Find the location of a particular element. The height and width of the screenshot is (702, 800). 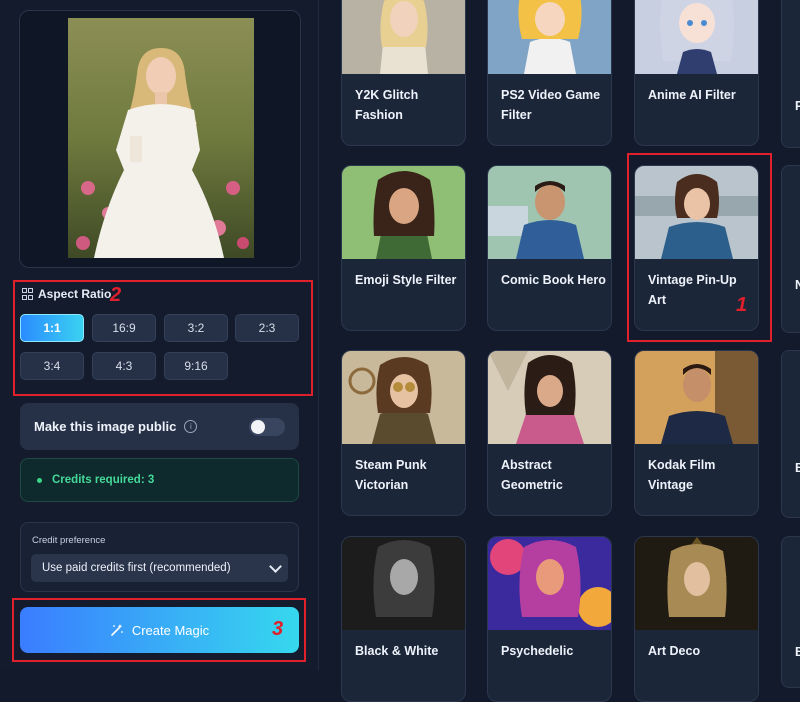

style-card-title: Steam Punk Victorian is located at coordinates (391, 475).